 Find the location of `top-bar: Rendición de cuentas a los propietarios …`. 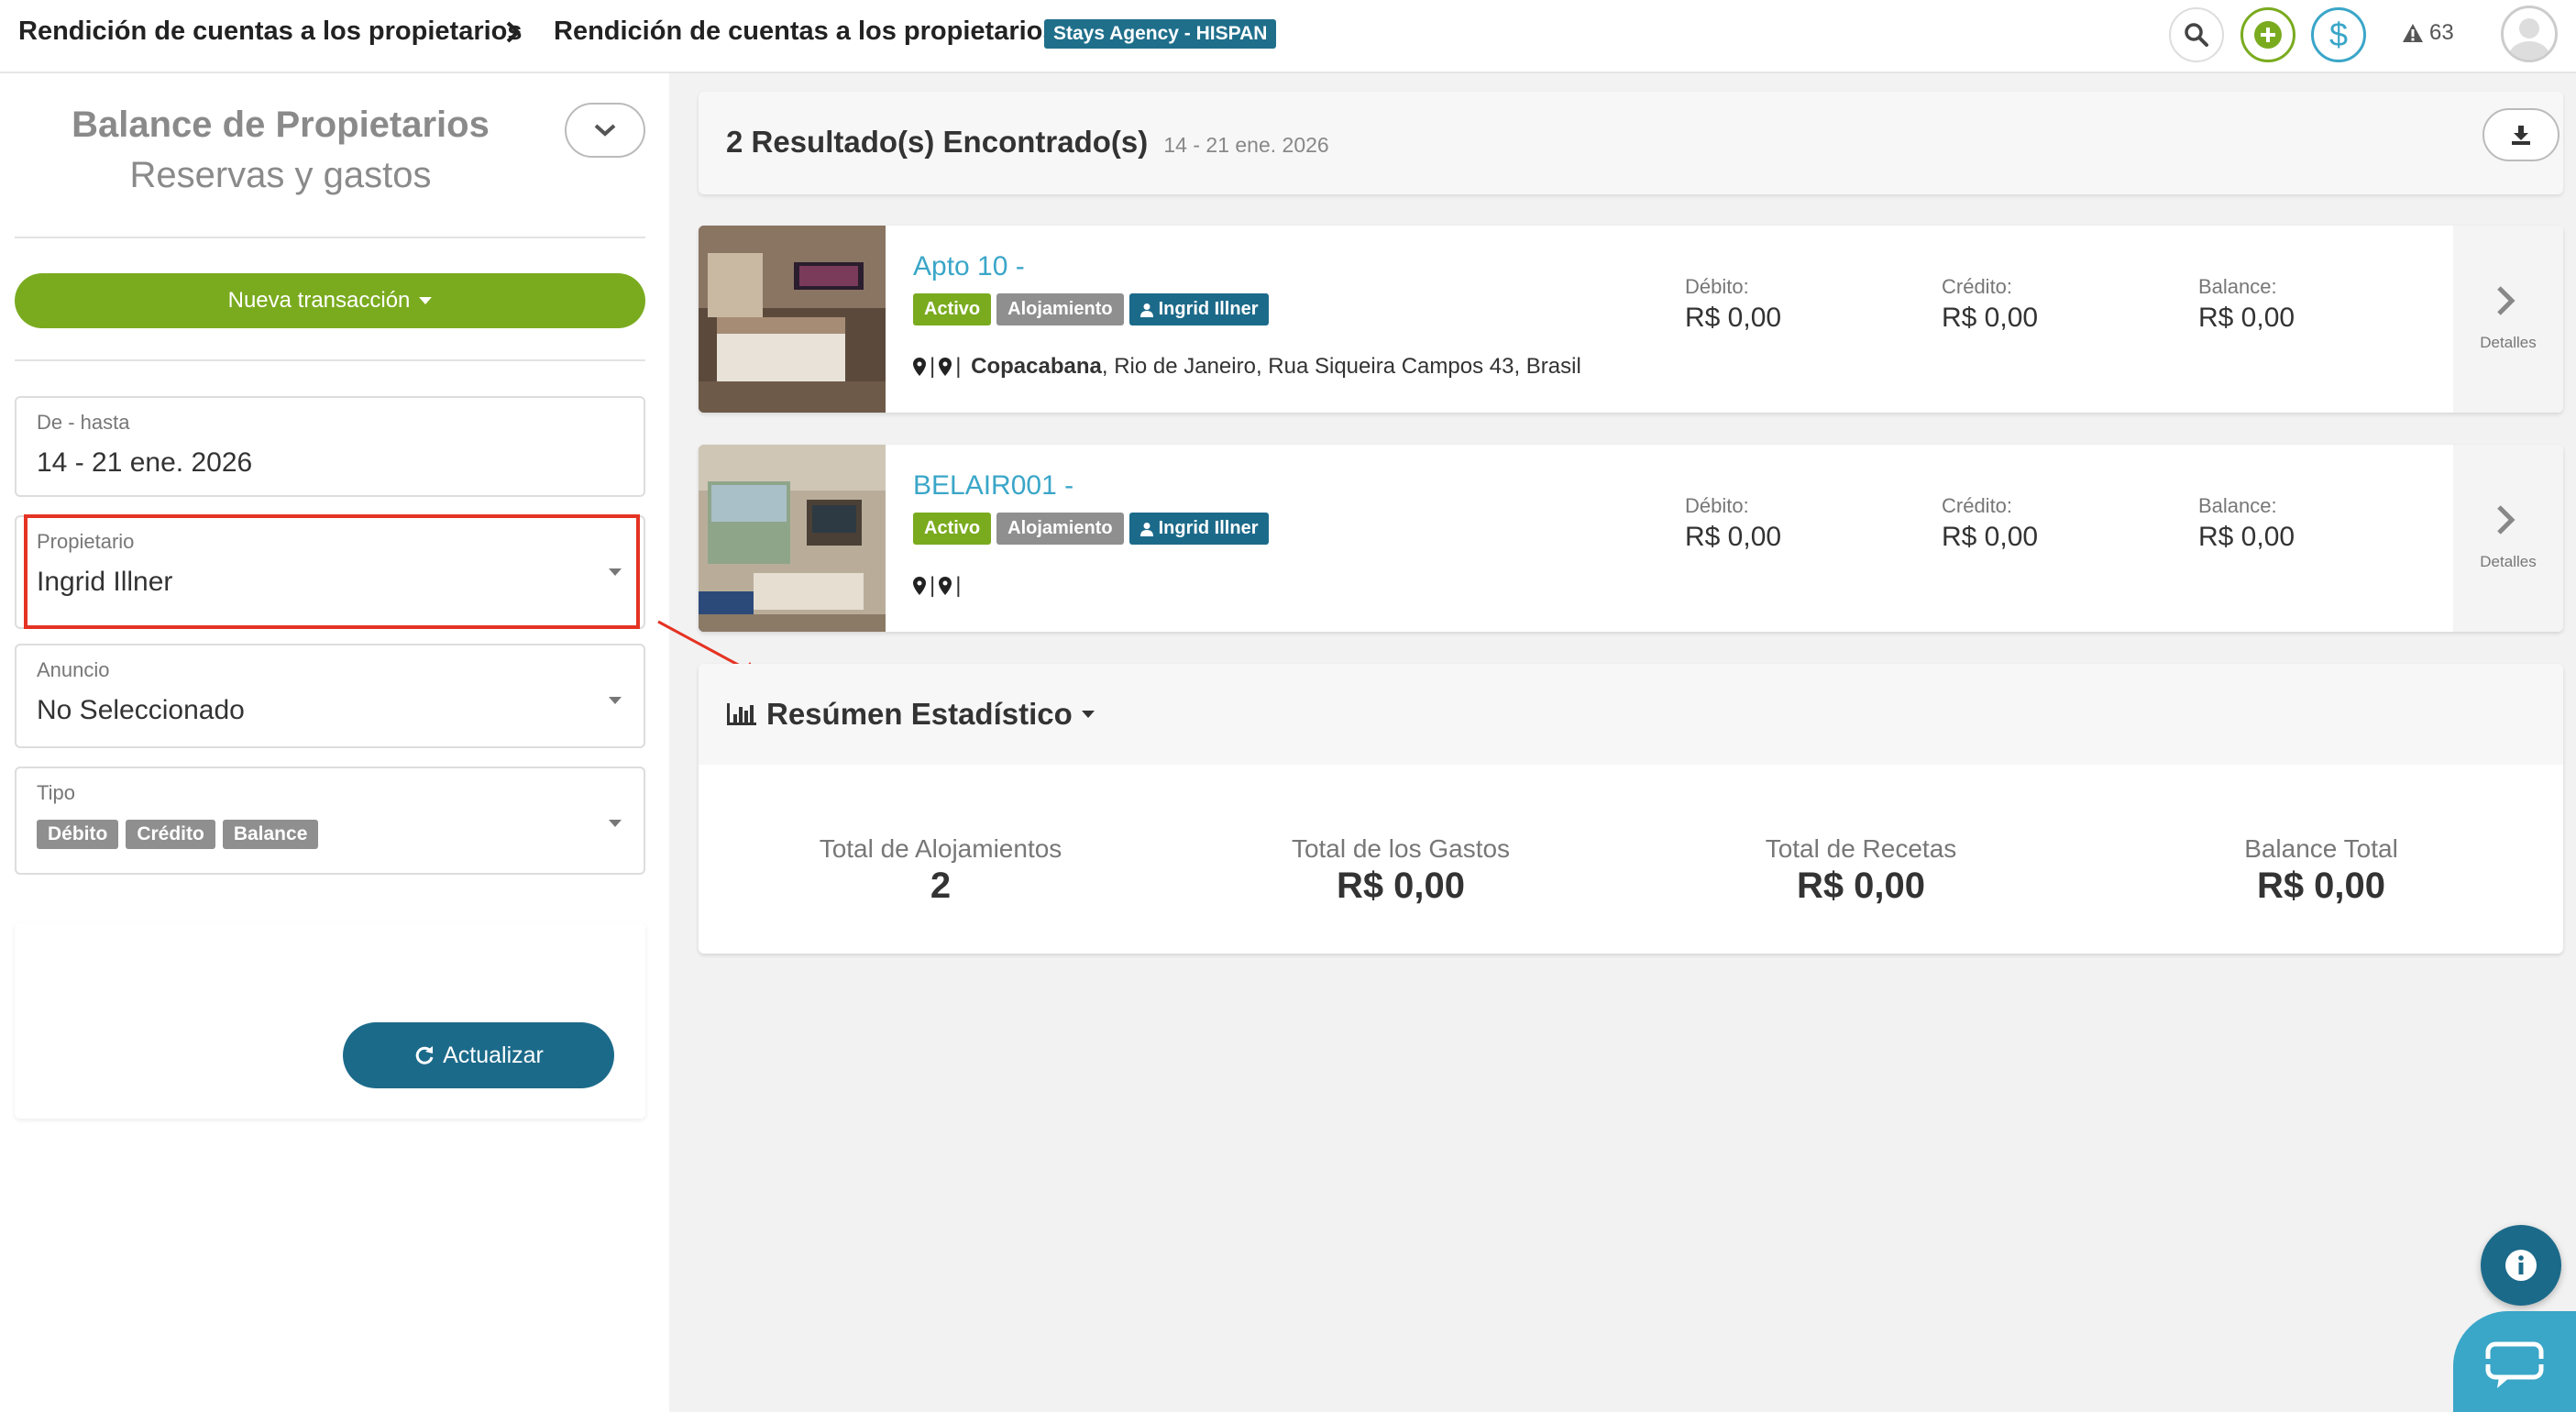

top-bar: Rendición de cuentas a los propietarios … is located at coordinates (1288, 36).